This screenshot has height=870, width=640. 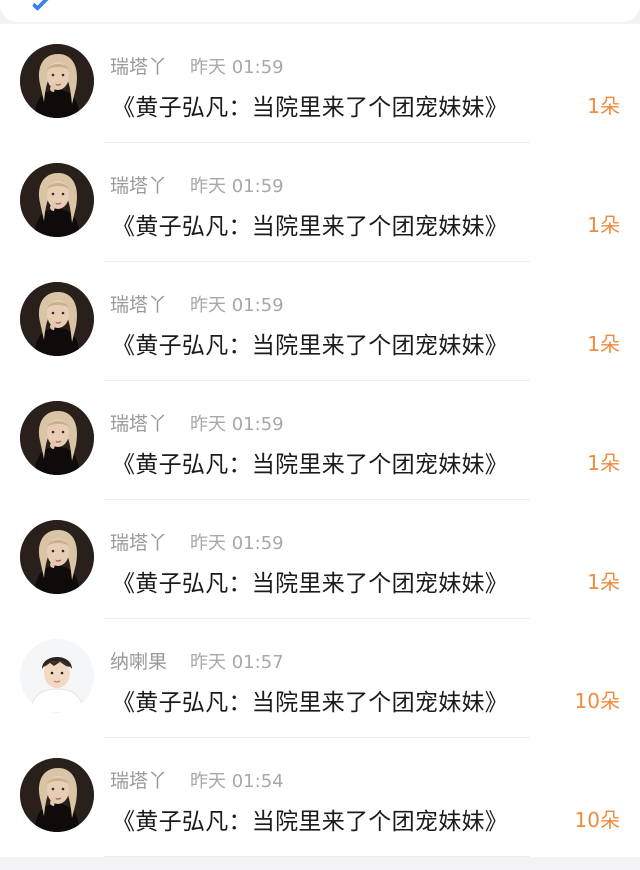 I want to click on top-card, so click(x=320, y=11).